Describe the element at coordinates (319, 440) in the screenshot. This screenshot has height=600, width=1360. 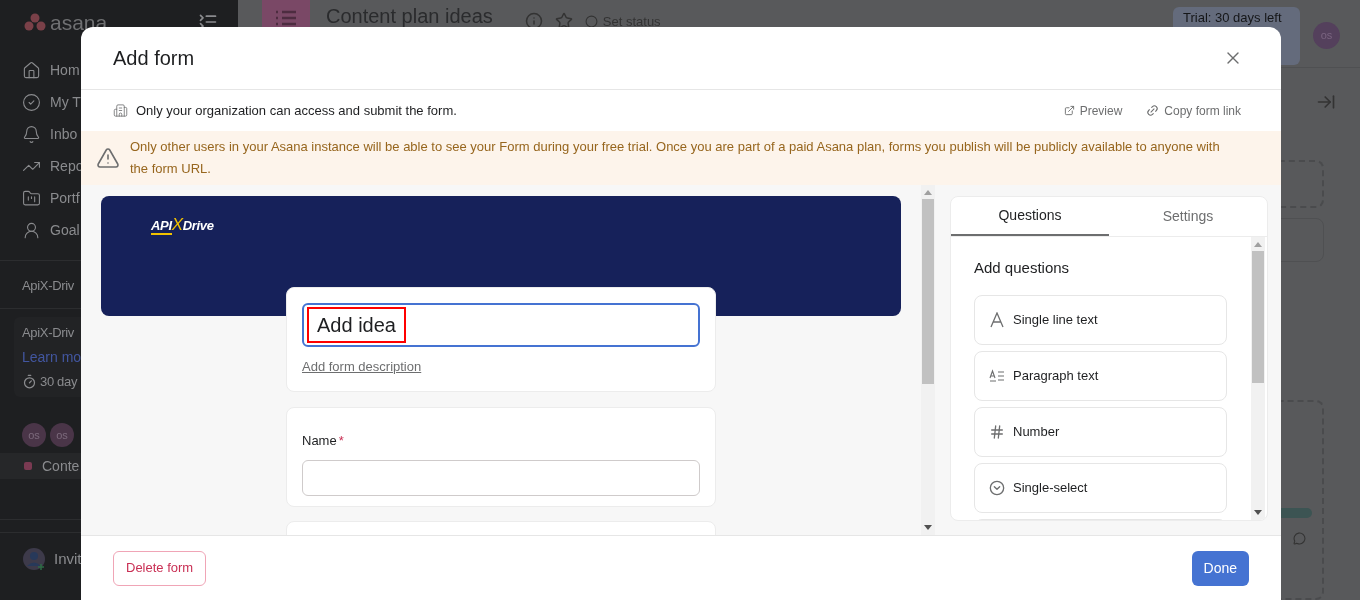
I see `question-label: Name` at that location.